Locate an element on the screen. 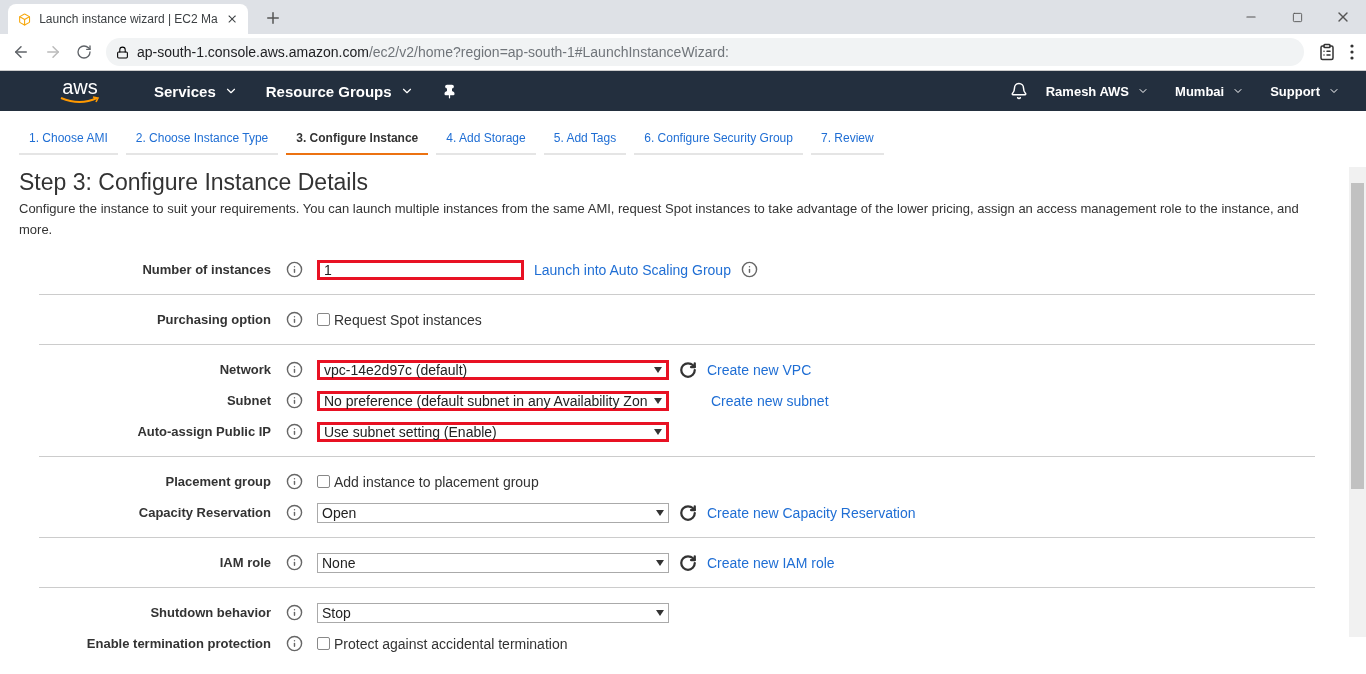 The height and width of the screenshot is (674, 1366). field-label: Placement group is located at coordinates (217, 481).